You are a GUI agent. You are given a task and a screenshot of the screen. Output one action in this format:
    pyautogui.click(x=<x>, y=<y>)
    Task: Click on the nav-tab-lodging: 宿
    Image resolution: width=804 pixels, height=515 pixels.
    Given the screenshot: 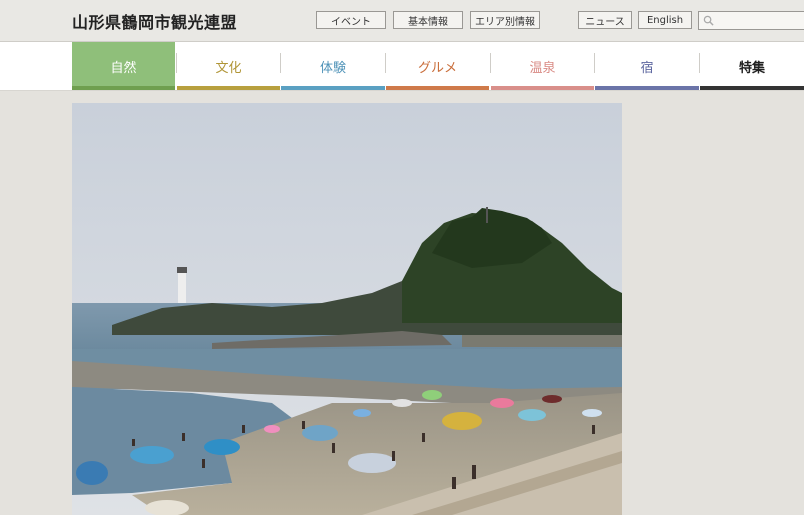 What is the action you would take?
    pyautogui.click(x=647, y=66)
    